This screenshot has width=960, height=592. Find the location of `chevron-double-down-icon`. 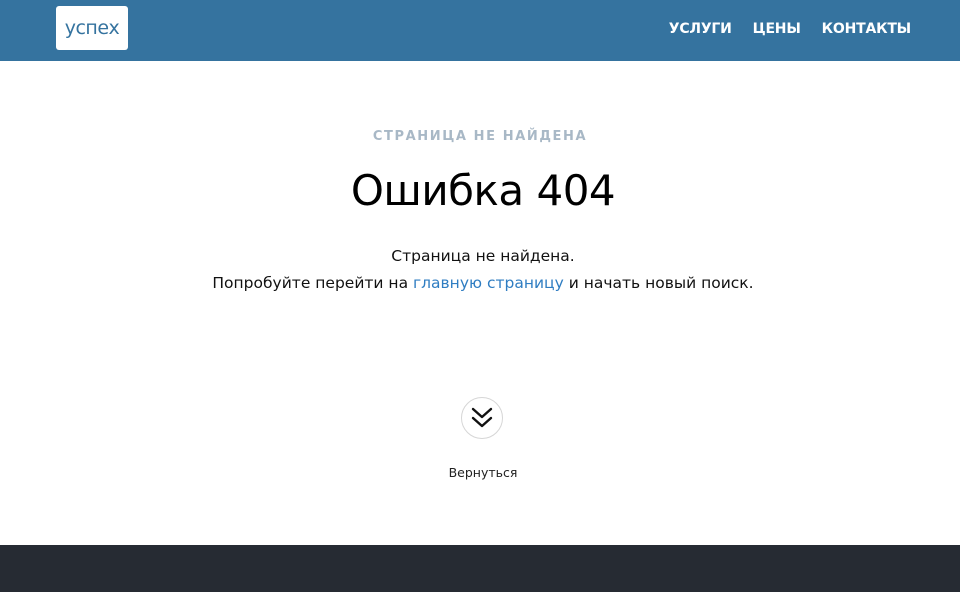

chevron-double-down-icon is located at coordinates (482, 417).